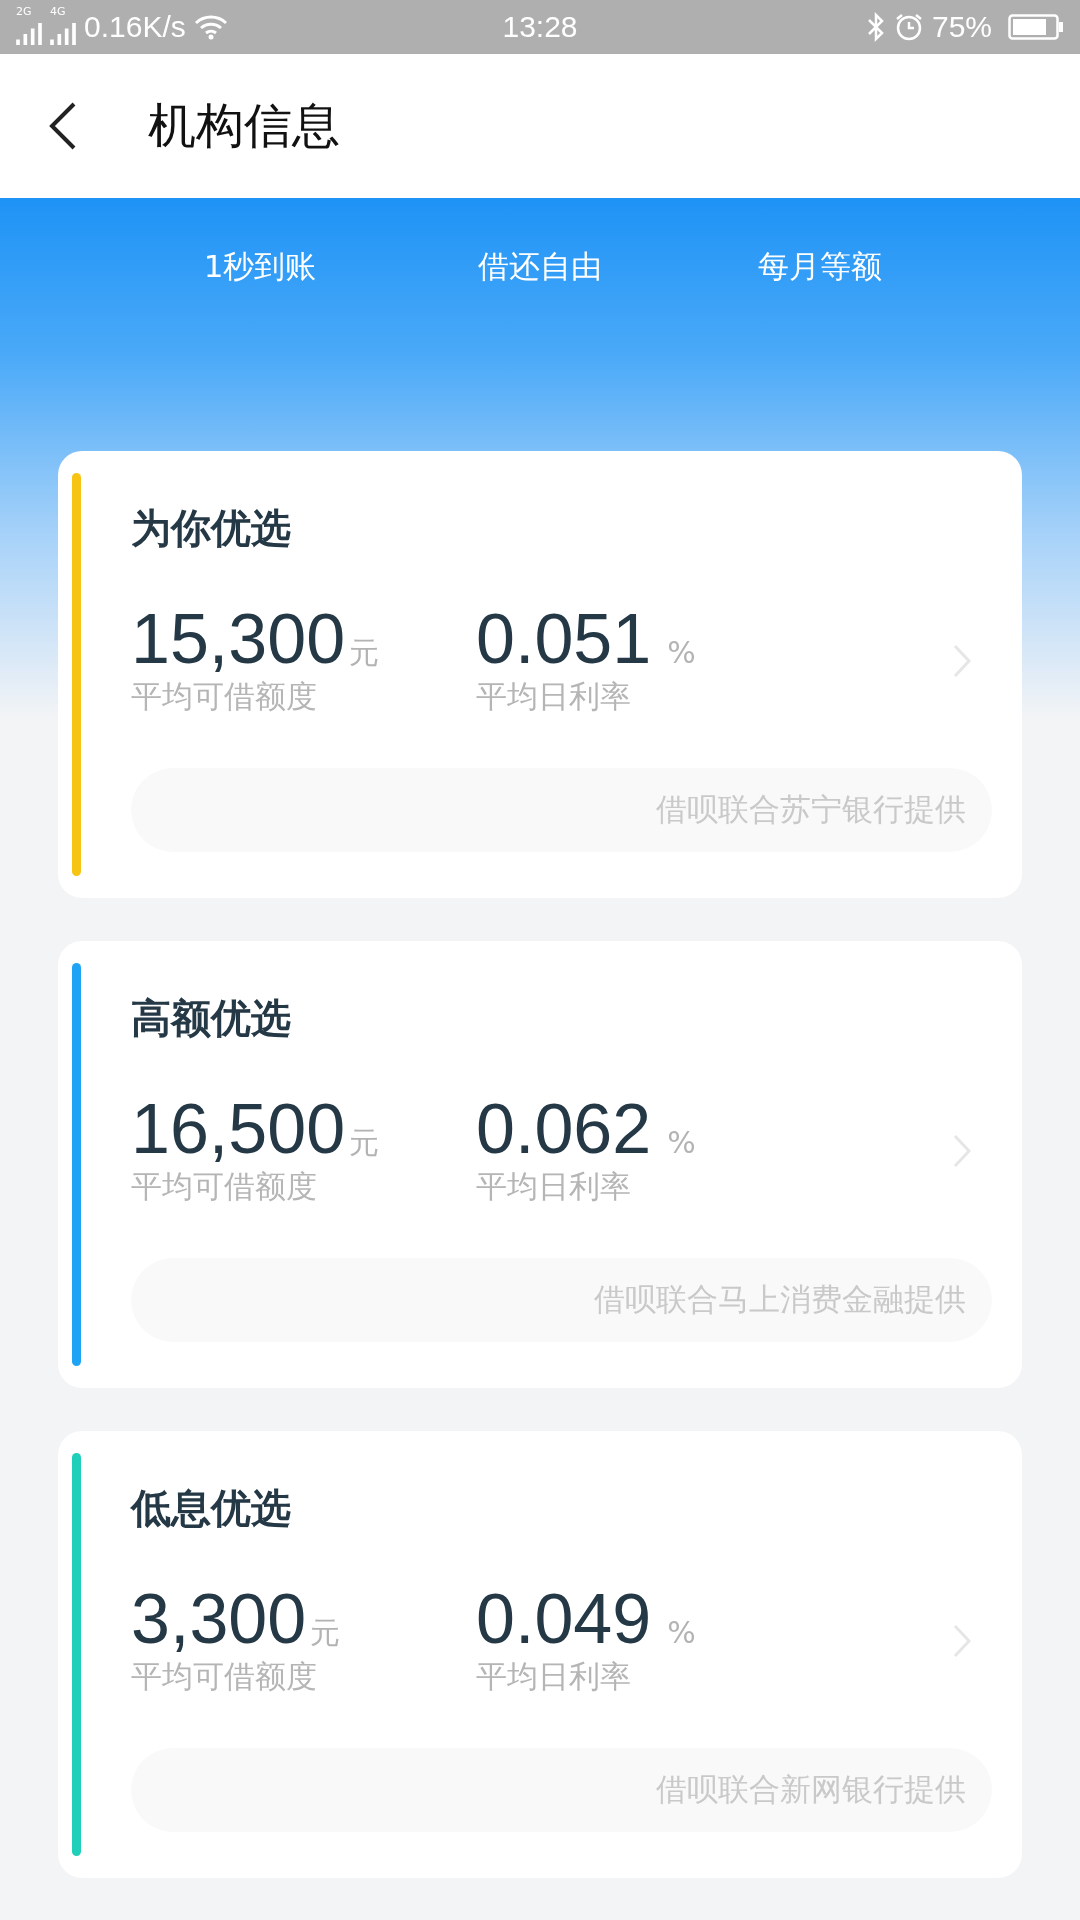  Describe the element at coordinates (210, 27) in the screenshot. I see `wifi-icon` at that location.